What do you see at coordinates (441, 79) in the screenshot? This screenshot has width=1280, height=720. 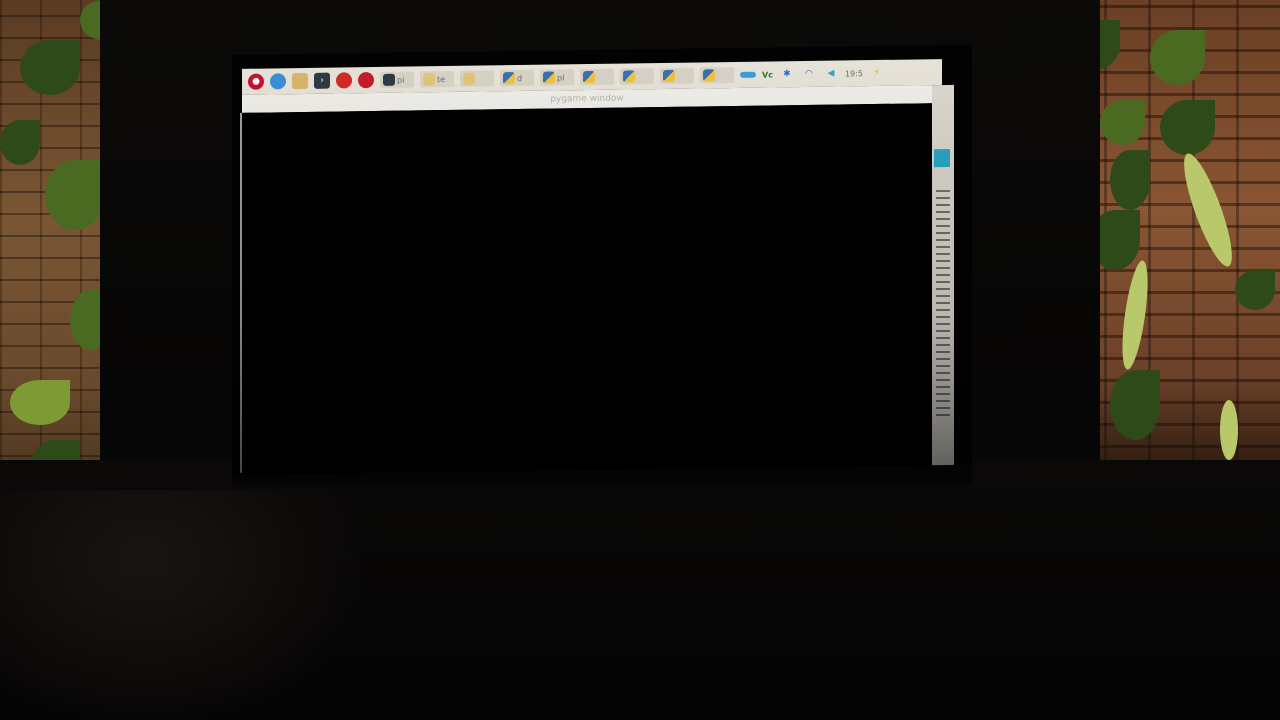 I see `task-label: te` at bounding box center [441, 79].